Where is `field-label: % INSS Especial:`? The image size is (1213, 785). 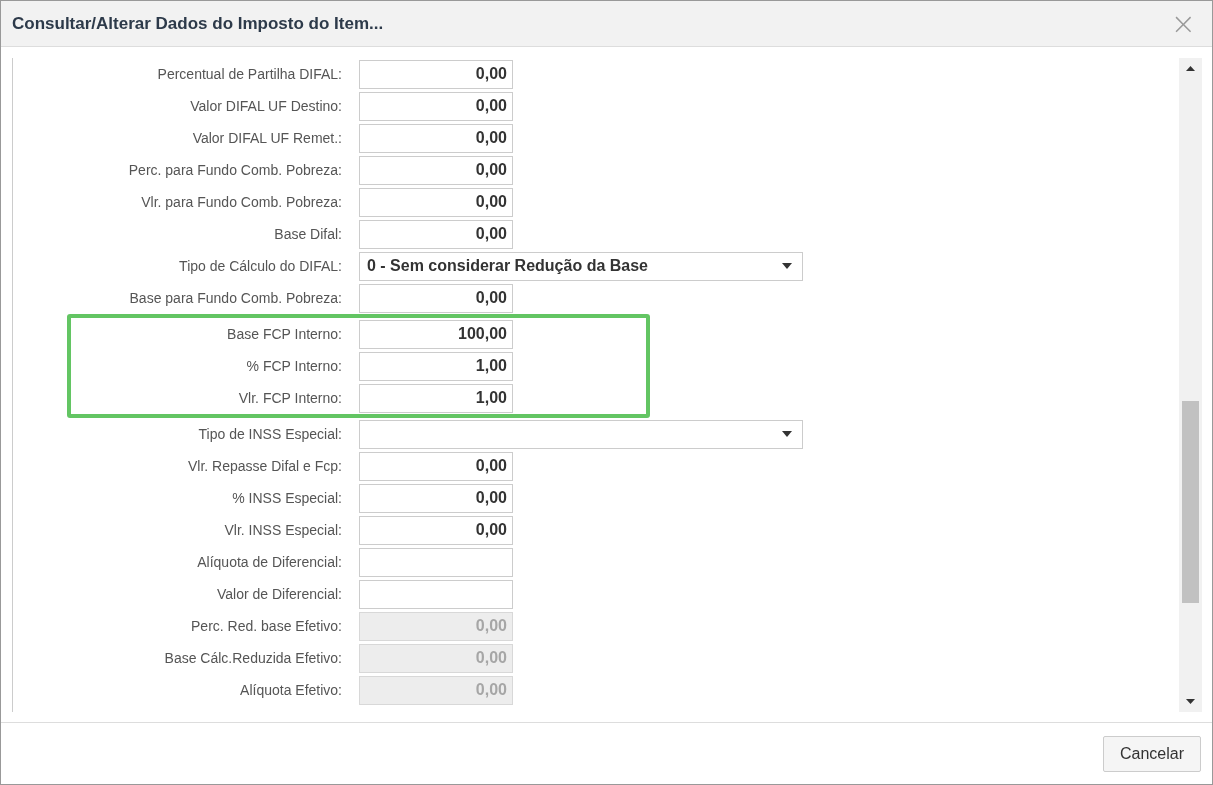 field-label: % INSS Especial: is located at coordinates (286, 498).